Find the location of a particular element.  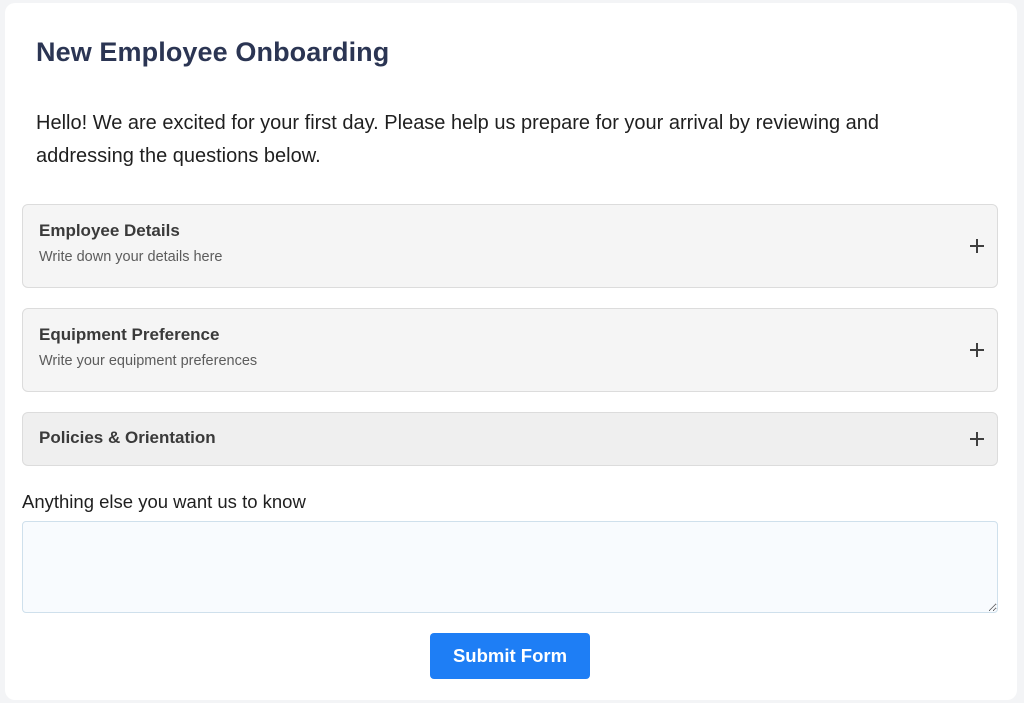

form-title: New Employee Onboarding is located at coordinates (213, 52).